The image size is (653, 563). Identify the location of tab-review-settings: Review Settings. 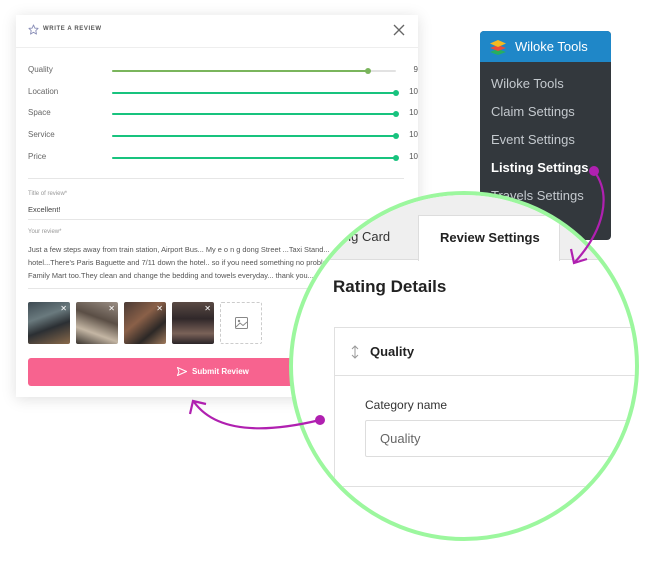
(489, 238).